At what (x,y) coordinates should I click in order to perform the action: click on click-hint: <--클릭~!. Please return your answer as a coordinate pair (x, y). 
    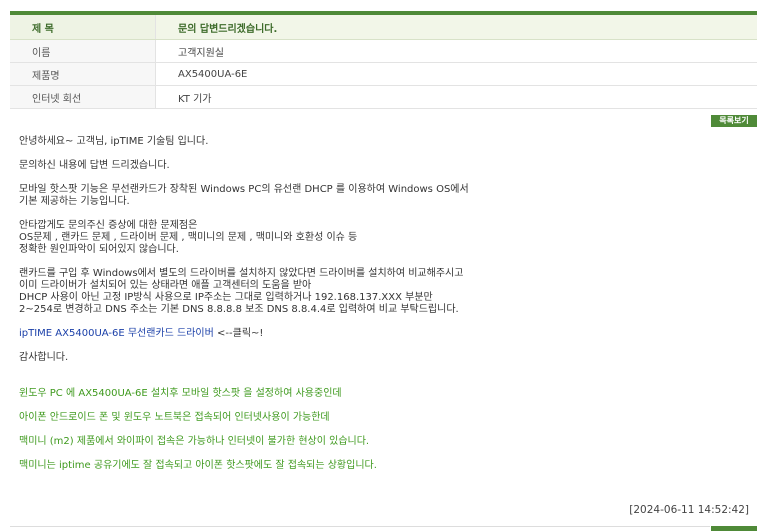
    Looking at the image, I should click on (238, 333).